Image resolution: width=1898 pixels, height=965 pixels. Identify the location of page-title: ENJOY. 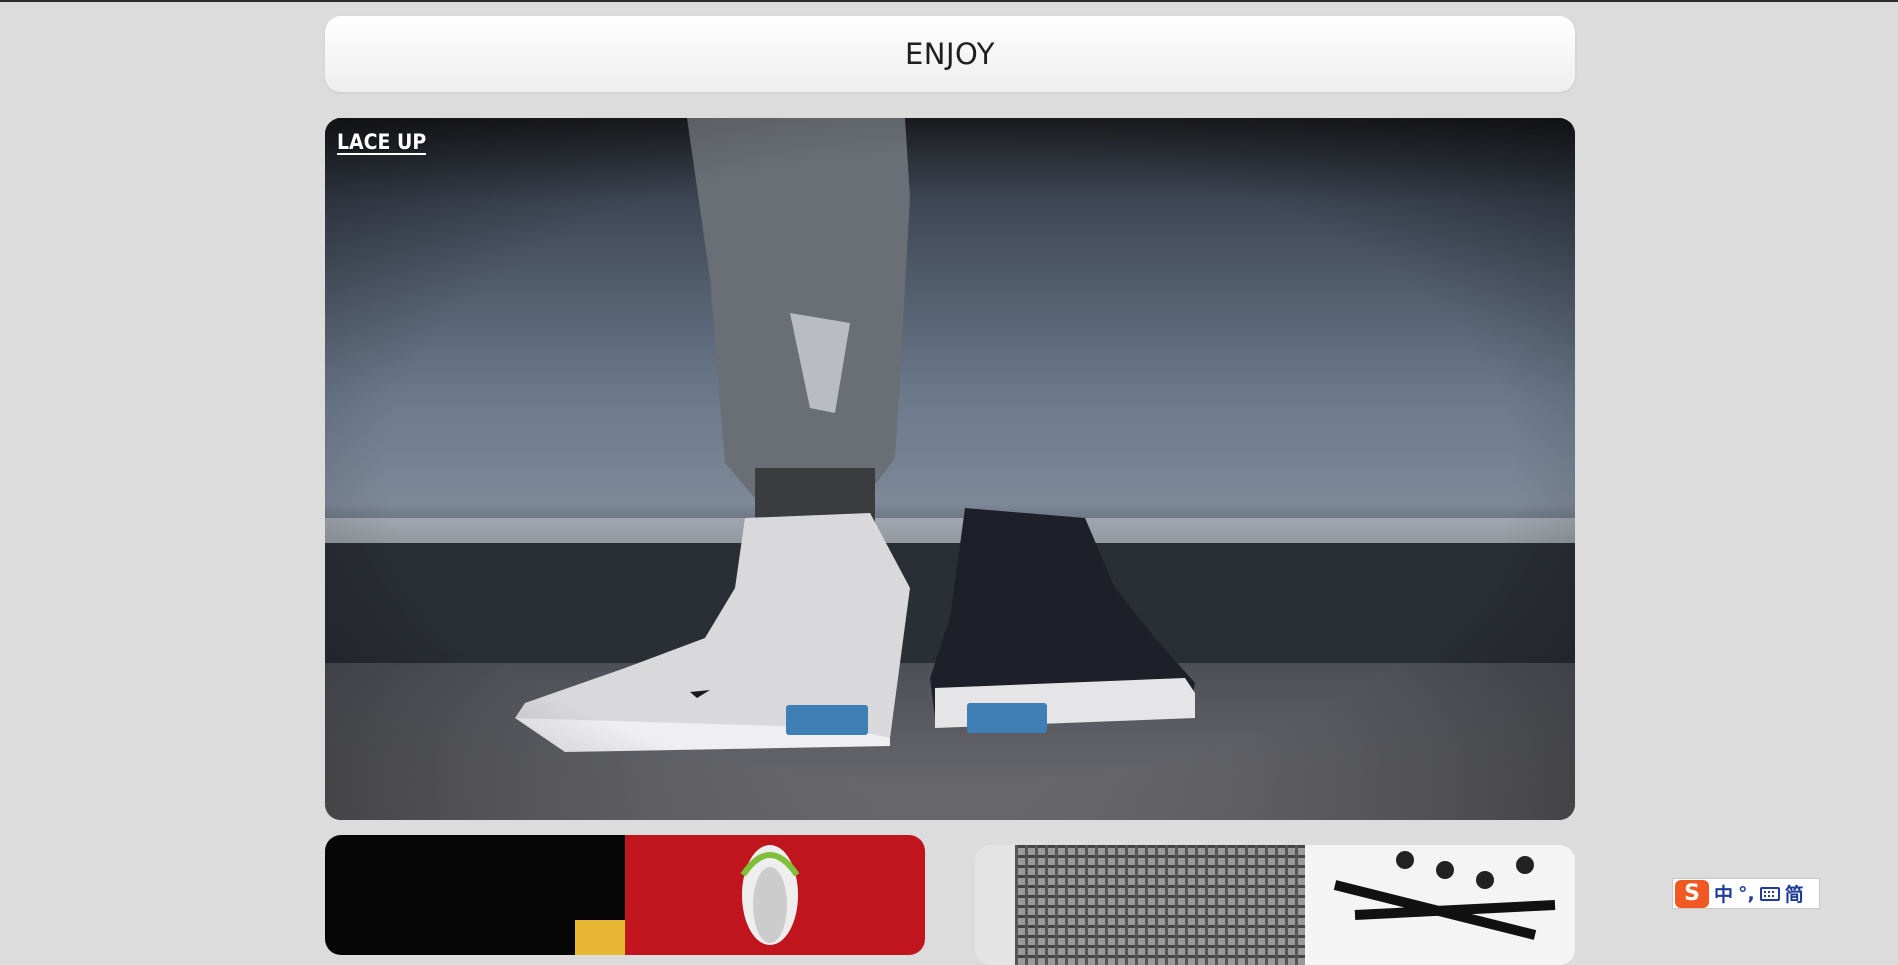
(950, 54).